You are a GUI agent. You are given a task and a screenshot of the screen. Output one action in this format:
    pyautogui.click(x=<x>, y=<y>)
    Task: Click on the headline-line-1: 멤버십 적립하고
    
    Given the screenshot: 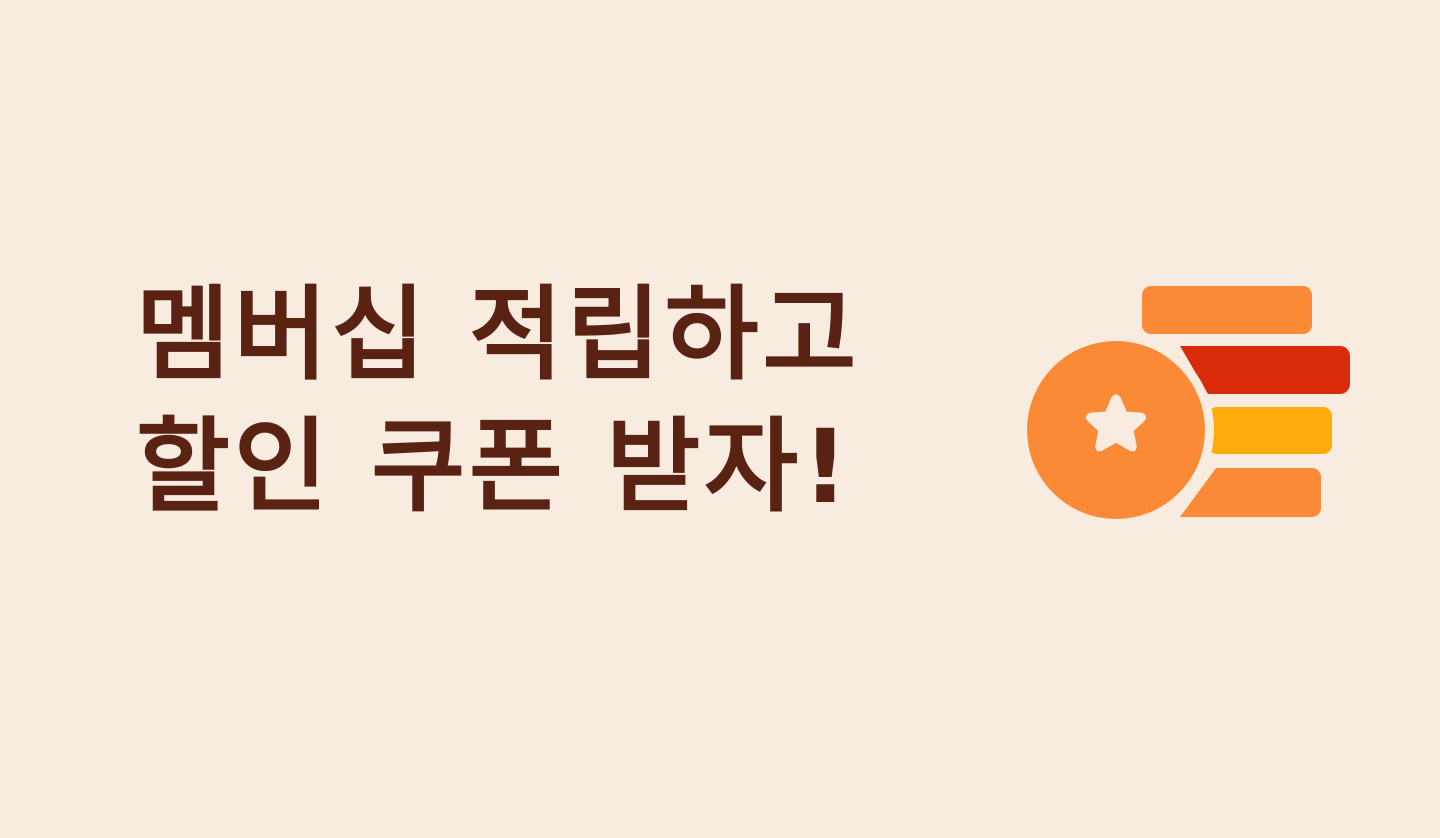 What is the action you would take?
    pyautogui.click(x=498, y=335)
    